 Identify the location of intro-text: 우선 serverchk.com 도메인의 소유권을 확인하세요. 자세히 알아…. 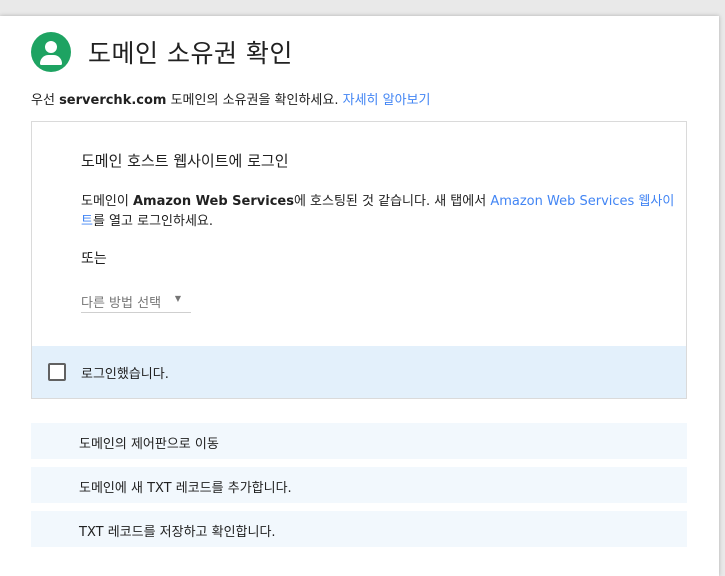
(230, 98).